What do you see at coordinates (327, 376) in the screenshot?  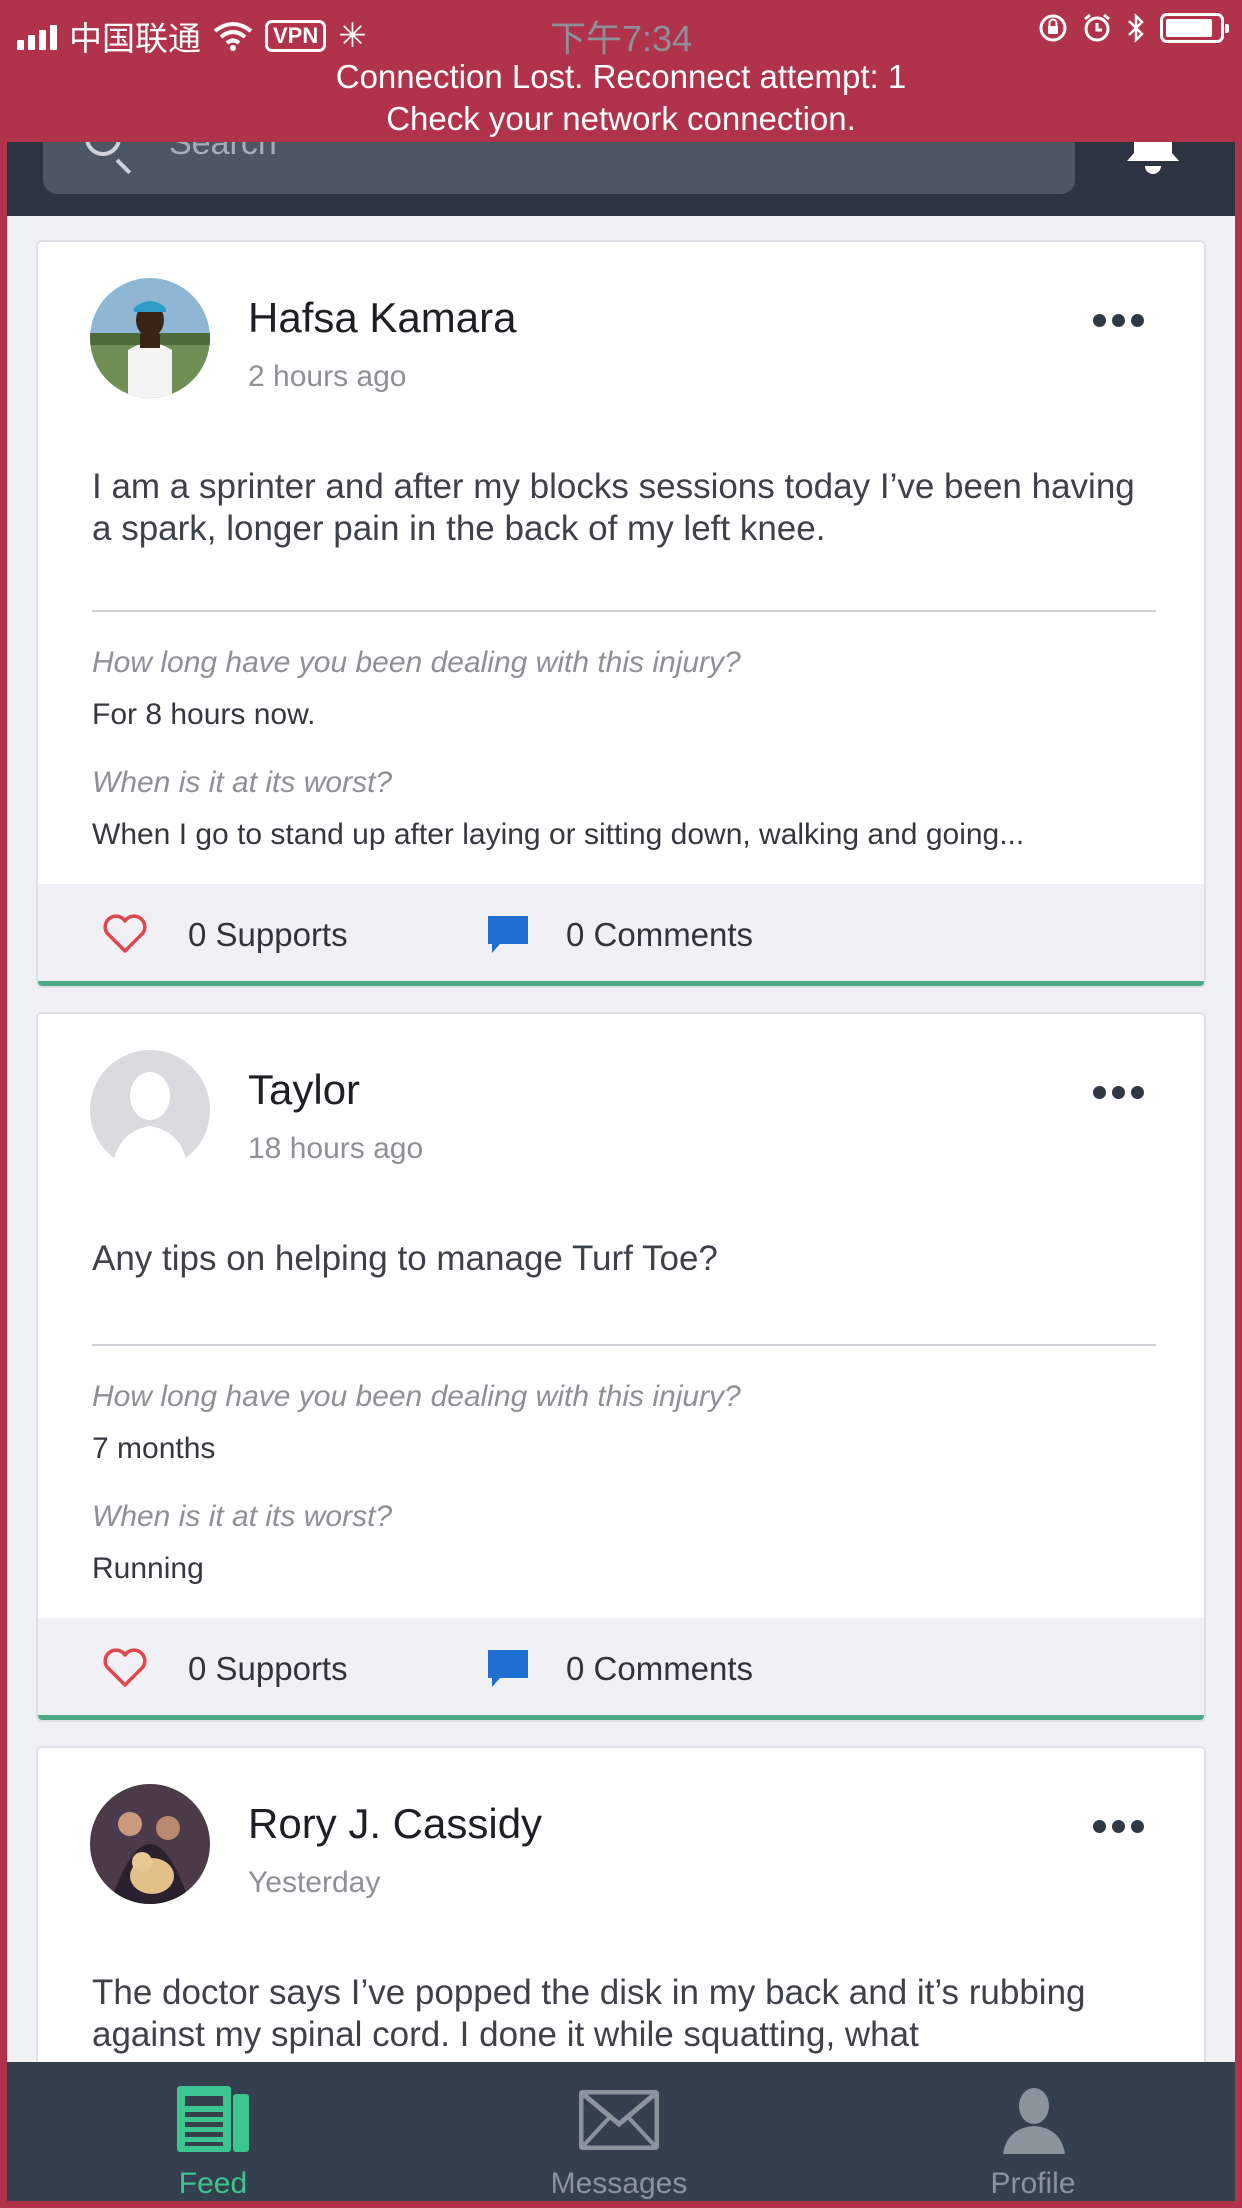 I see `post-time: 2 hours ago` at bounding box center [327, 376].